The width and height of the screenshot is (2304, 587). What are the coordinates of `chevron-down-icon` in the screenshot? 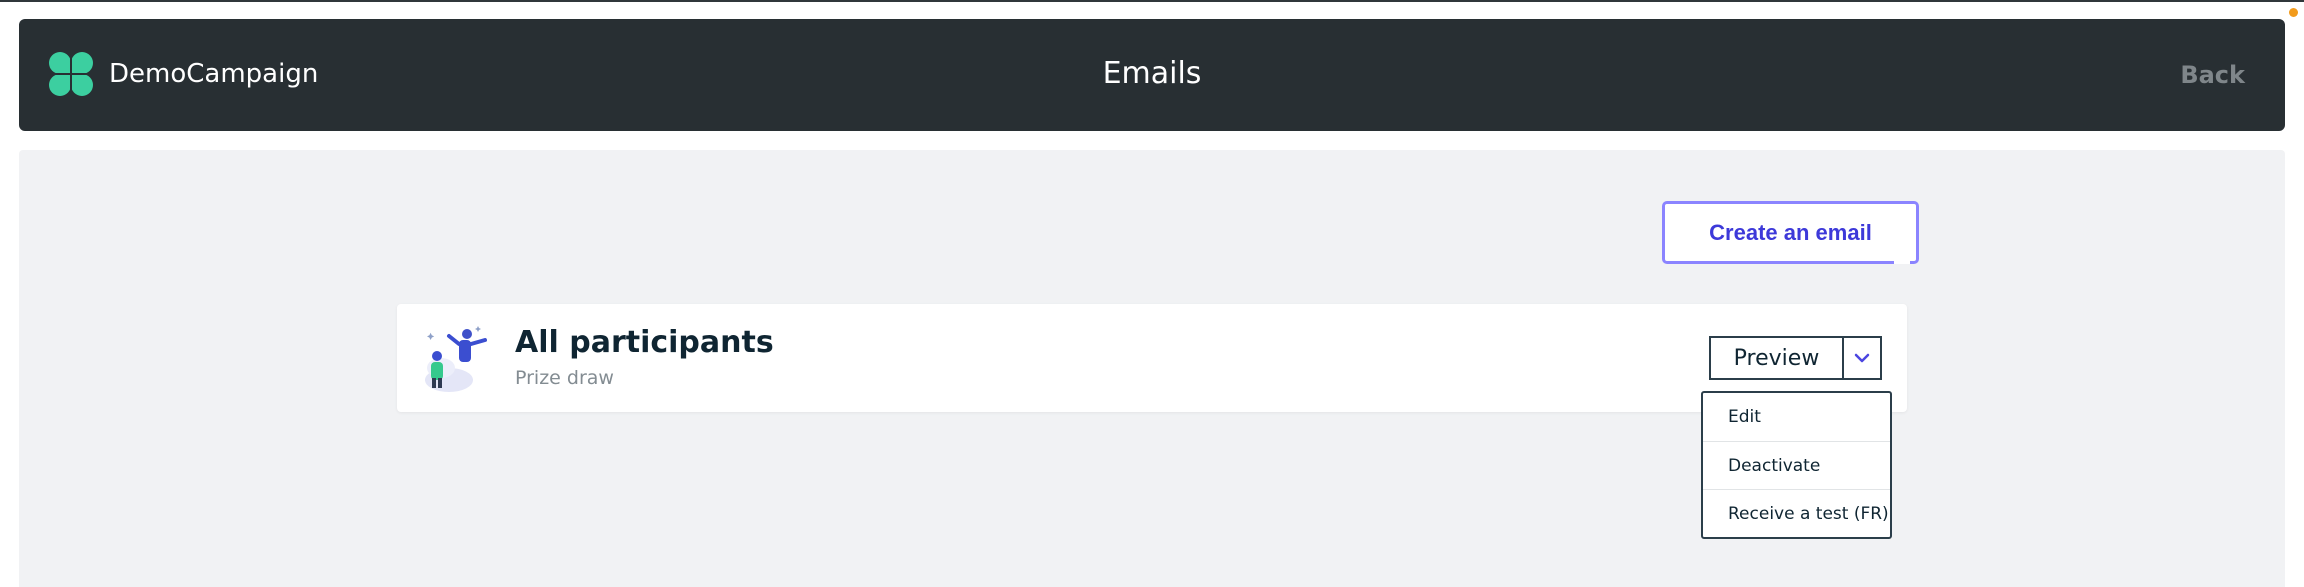 It's located at (1862, 358).